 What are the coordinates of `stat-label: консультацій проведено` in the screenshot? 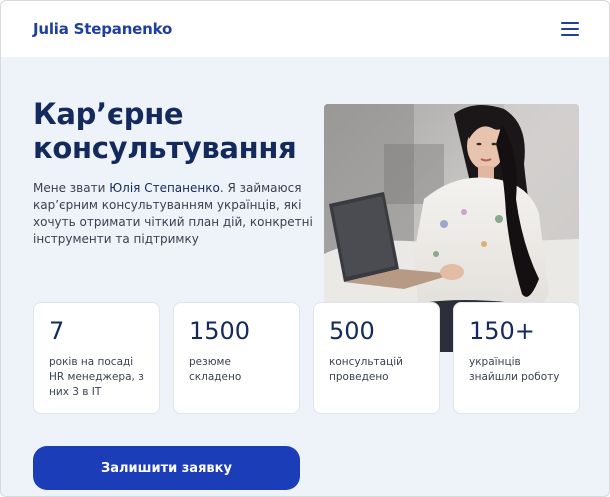 It's located at (366, 369).